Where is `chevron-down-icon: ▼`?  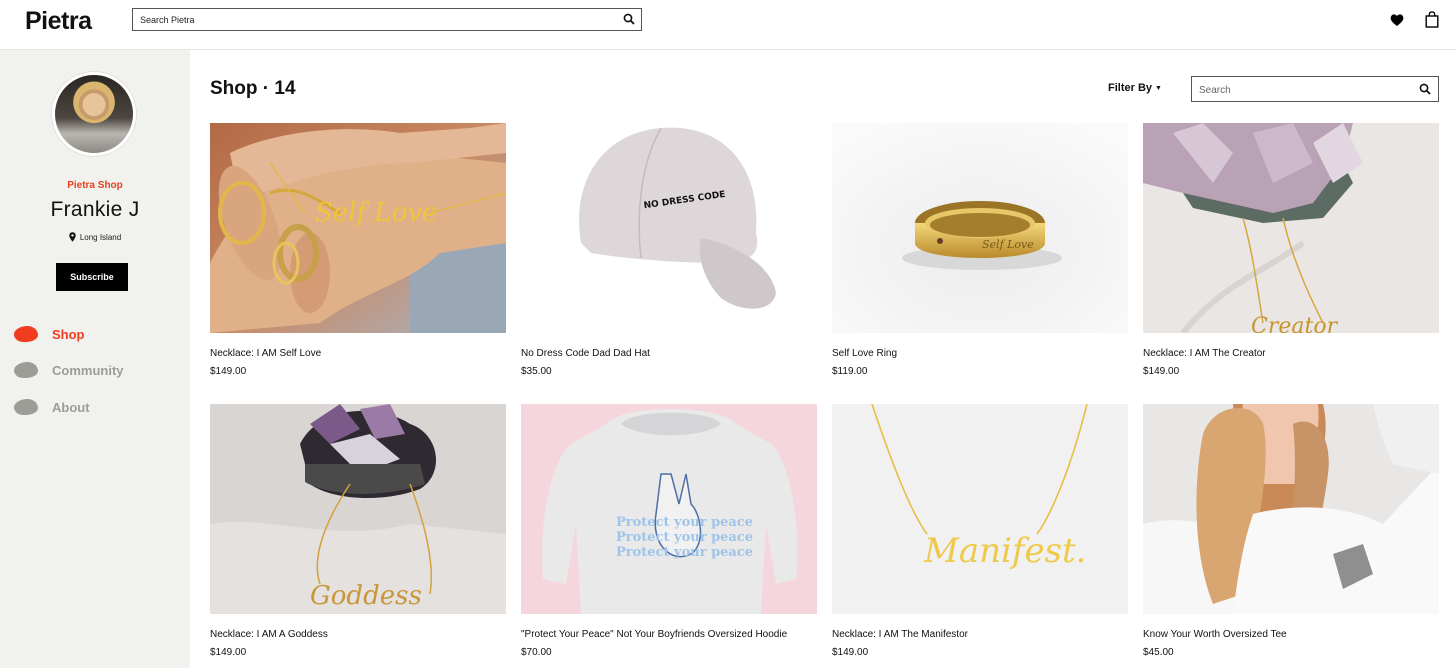 chevron-down-icon: ▼ is located at coordinates (1158, 88).